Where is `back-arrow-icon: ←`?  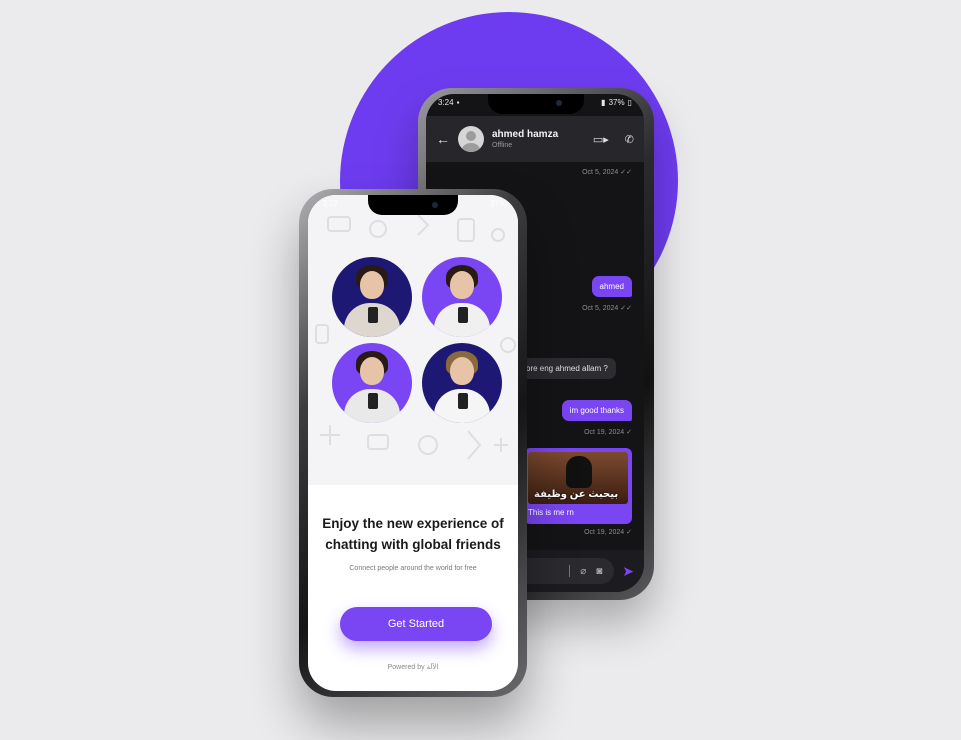
back-arrow-icon: ← is located at coordinates (443, 139).